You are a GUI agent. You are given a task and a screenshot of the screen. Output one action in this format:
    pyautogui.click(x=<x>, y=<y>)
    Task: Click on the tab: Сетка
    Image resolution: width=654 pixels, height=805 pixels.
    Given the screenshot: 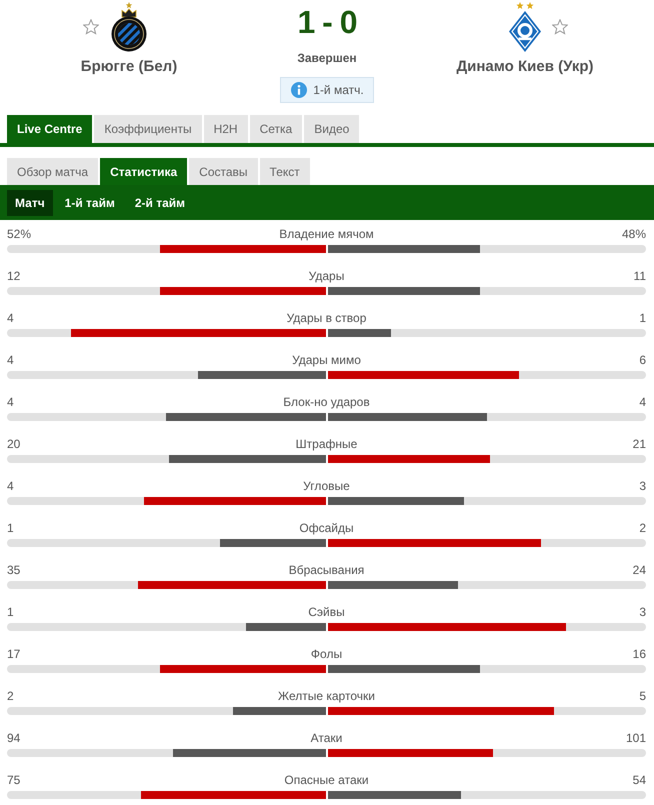 What is the action you would take?
    pyautogui.click(x=276, y=129)
    